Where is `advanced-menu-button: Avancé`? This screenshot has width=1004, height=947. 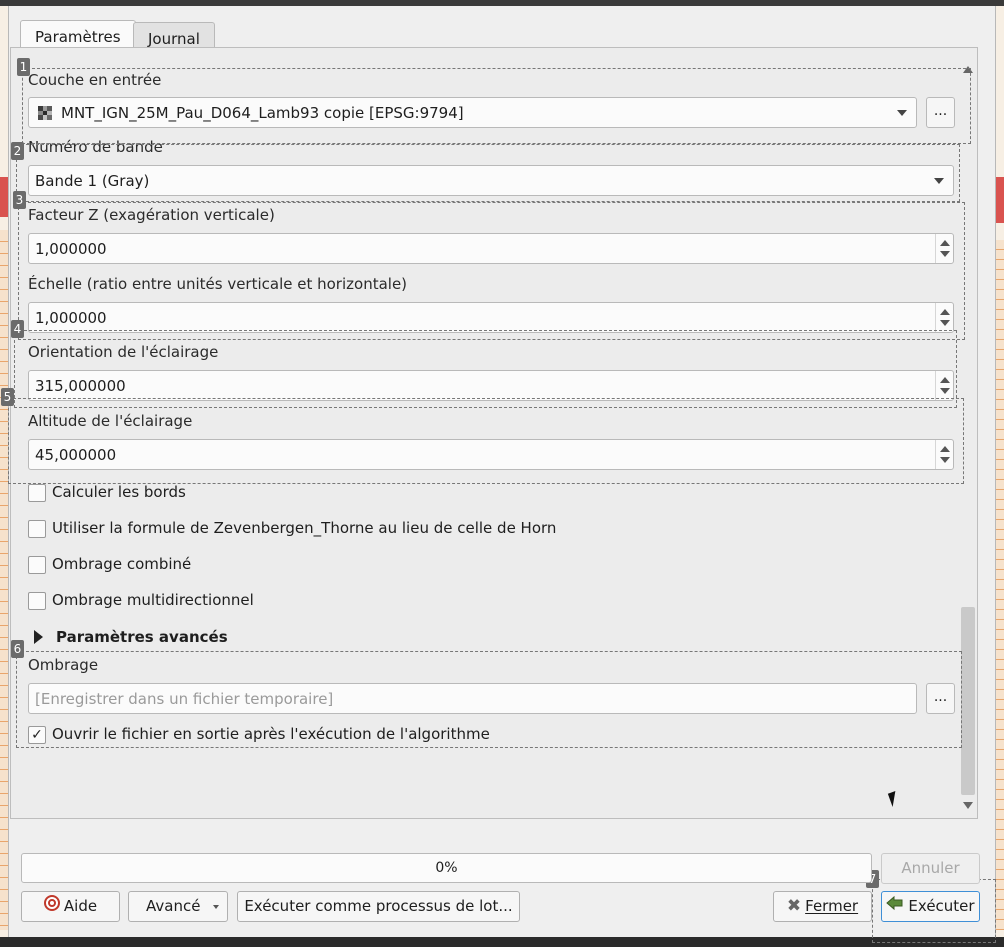
advanced-menu-button: Avancé is located at coordinates (178, 906).